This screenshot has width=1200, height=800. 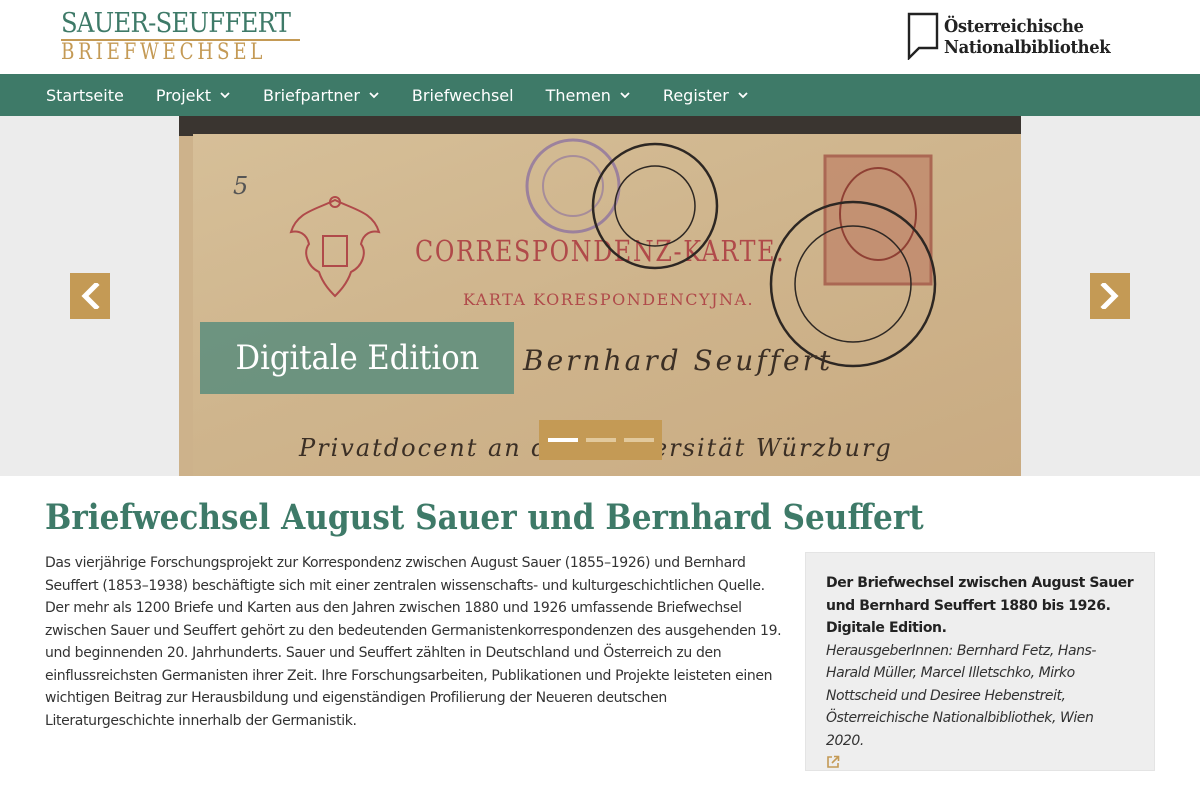 I want to click on partner-name: Österreichische Nationalbibliothek, so click(x=1027, y=37).